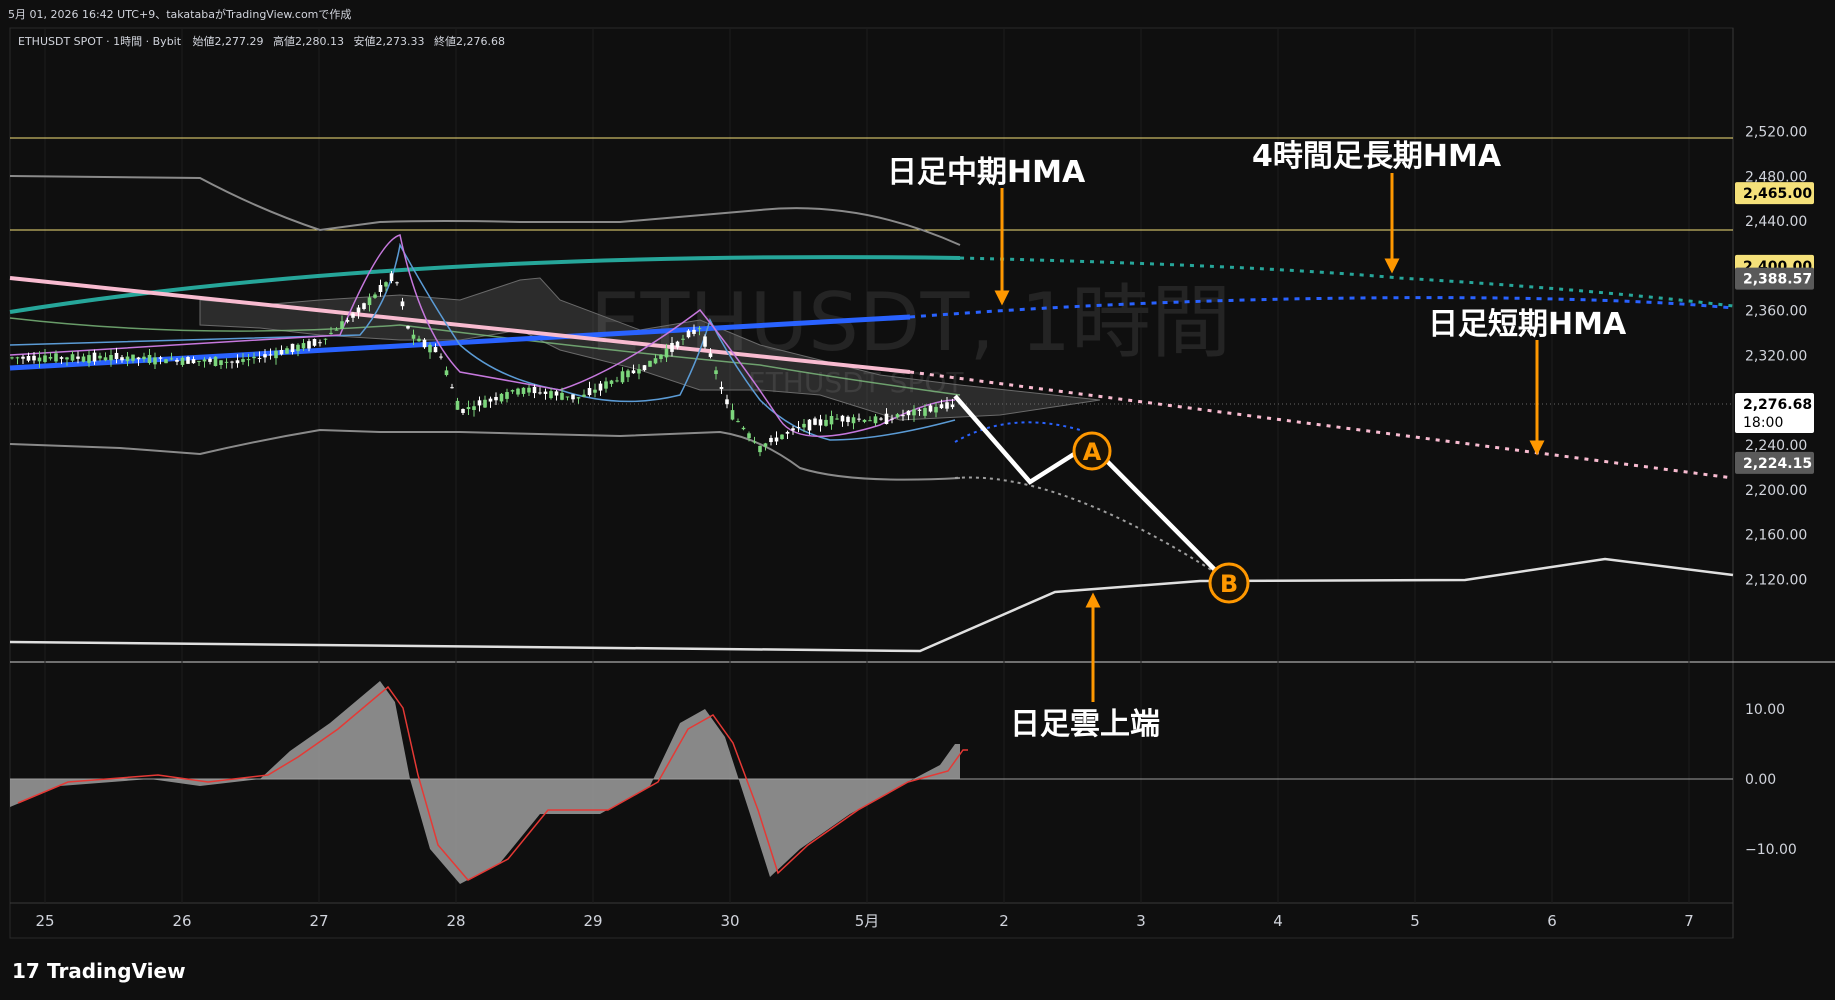 This screenshot has width=1835, height=1000. I want to click on time-label: 5, so click(1415, 921).